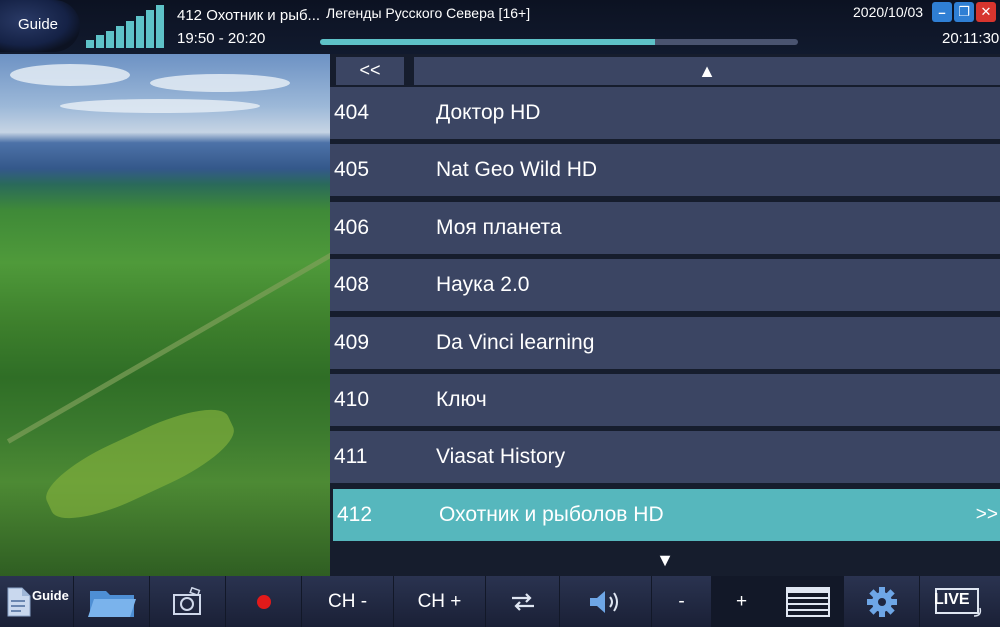  I want to click on folder-icon, so click(111, 603).